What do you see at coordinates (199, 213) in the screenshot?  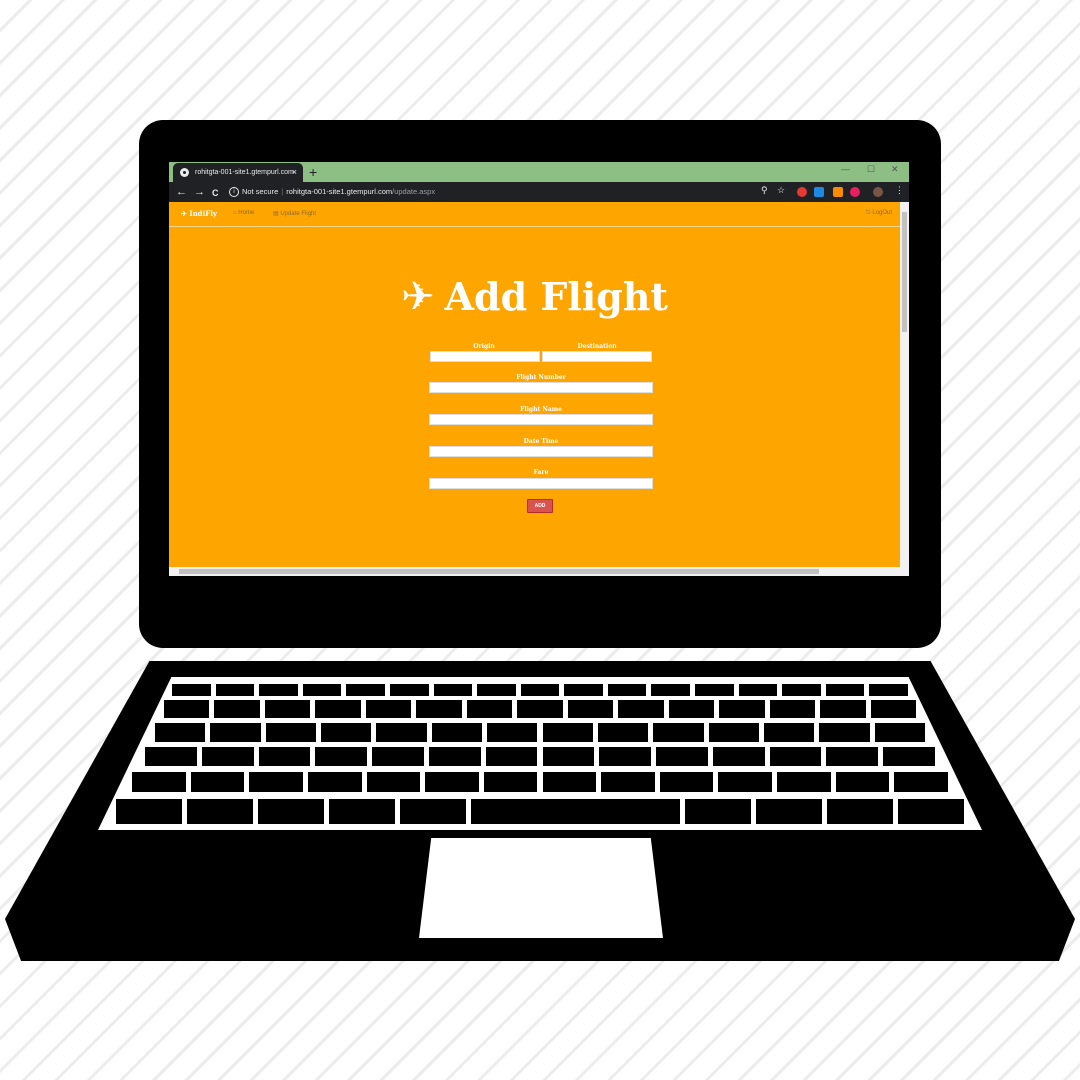 I see `brand-link: ✈ IndiFly` at bounding box center [199, 213].